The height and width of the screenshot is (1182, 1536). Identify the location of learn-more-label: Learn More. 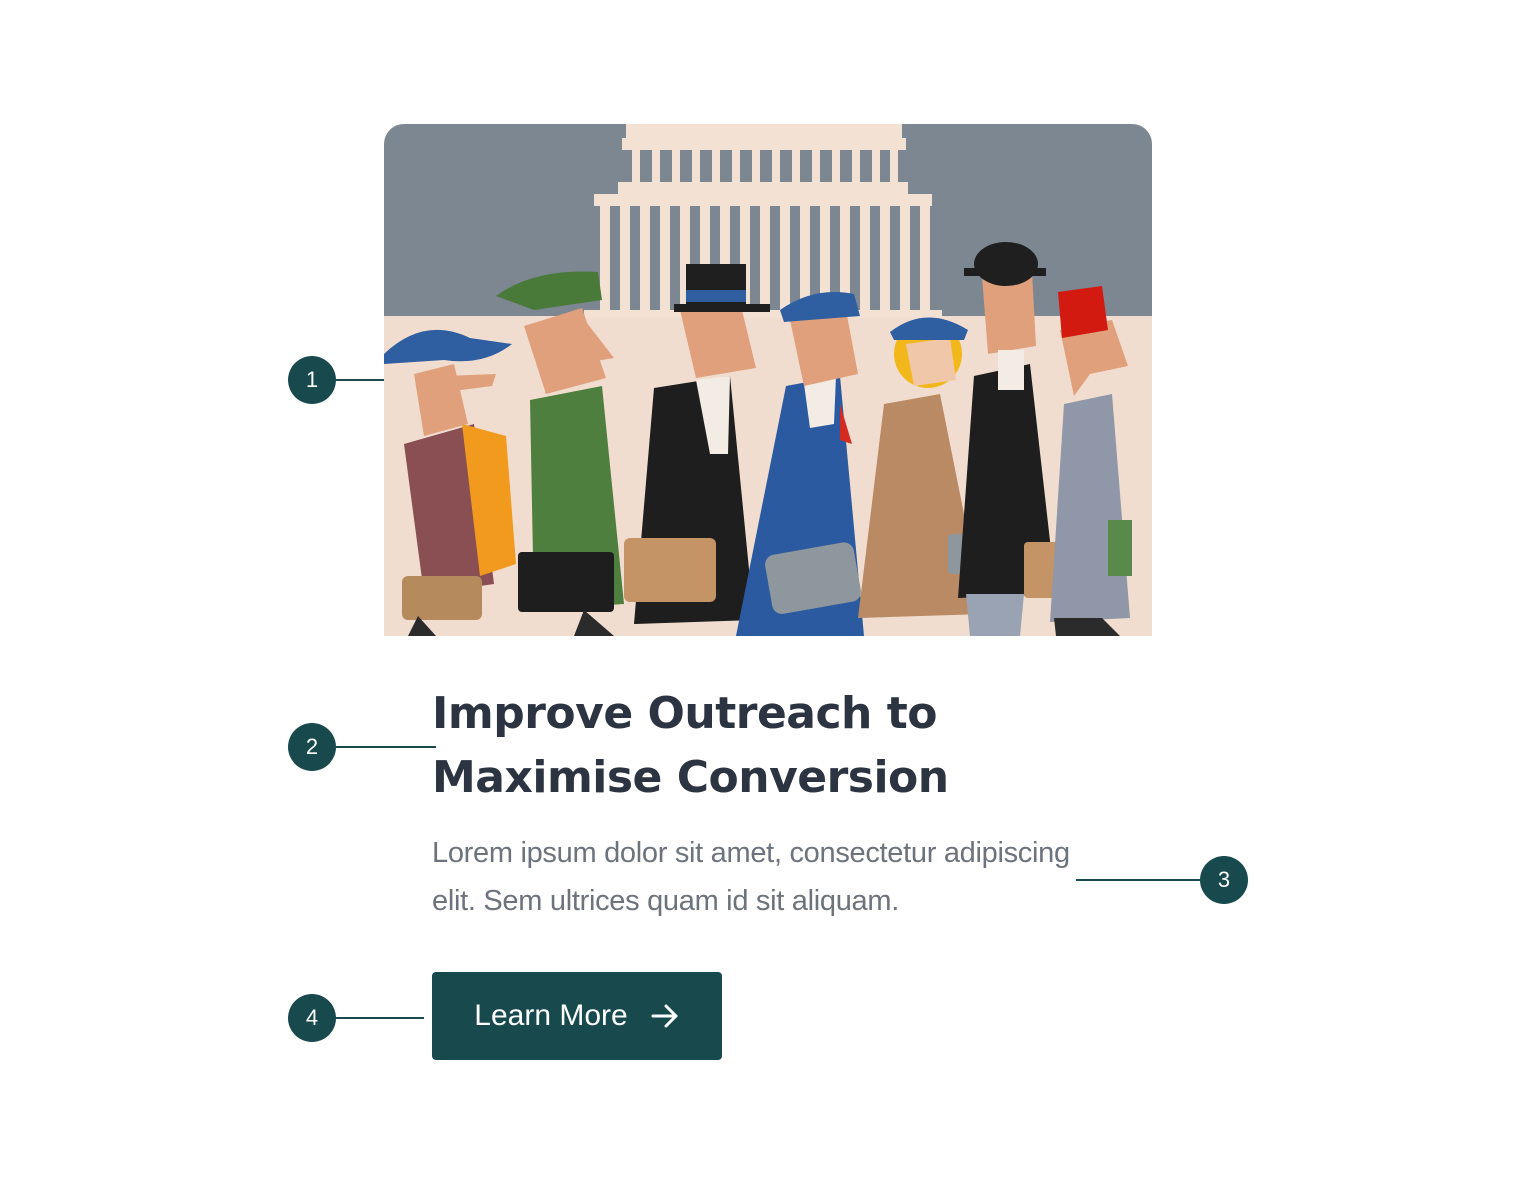
(551, 1015).